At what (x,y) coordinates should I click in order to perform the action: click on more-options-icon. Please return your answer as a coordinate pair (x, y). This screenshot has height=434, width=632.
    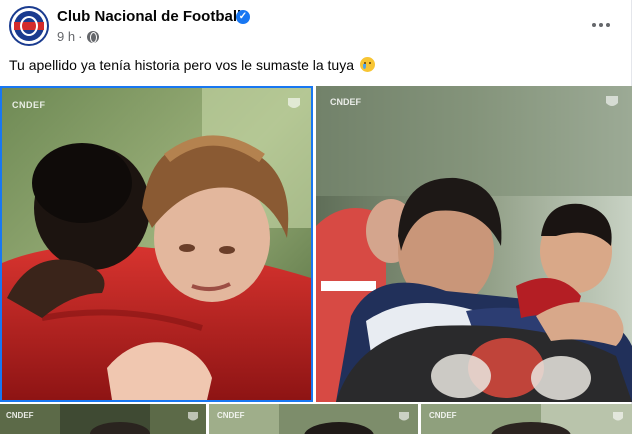
    Looking at the image, I should click on (601, 25).